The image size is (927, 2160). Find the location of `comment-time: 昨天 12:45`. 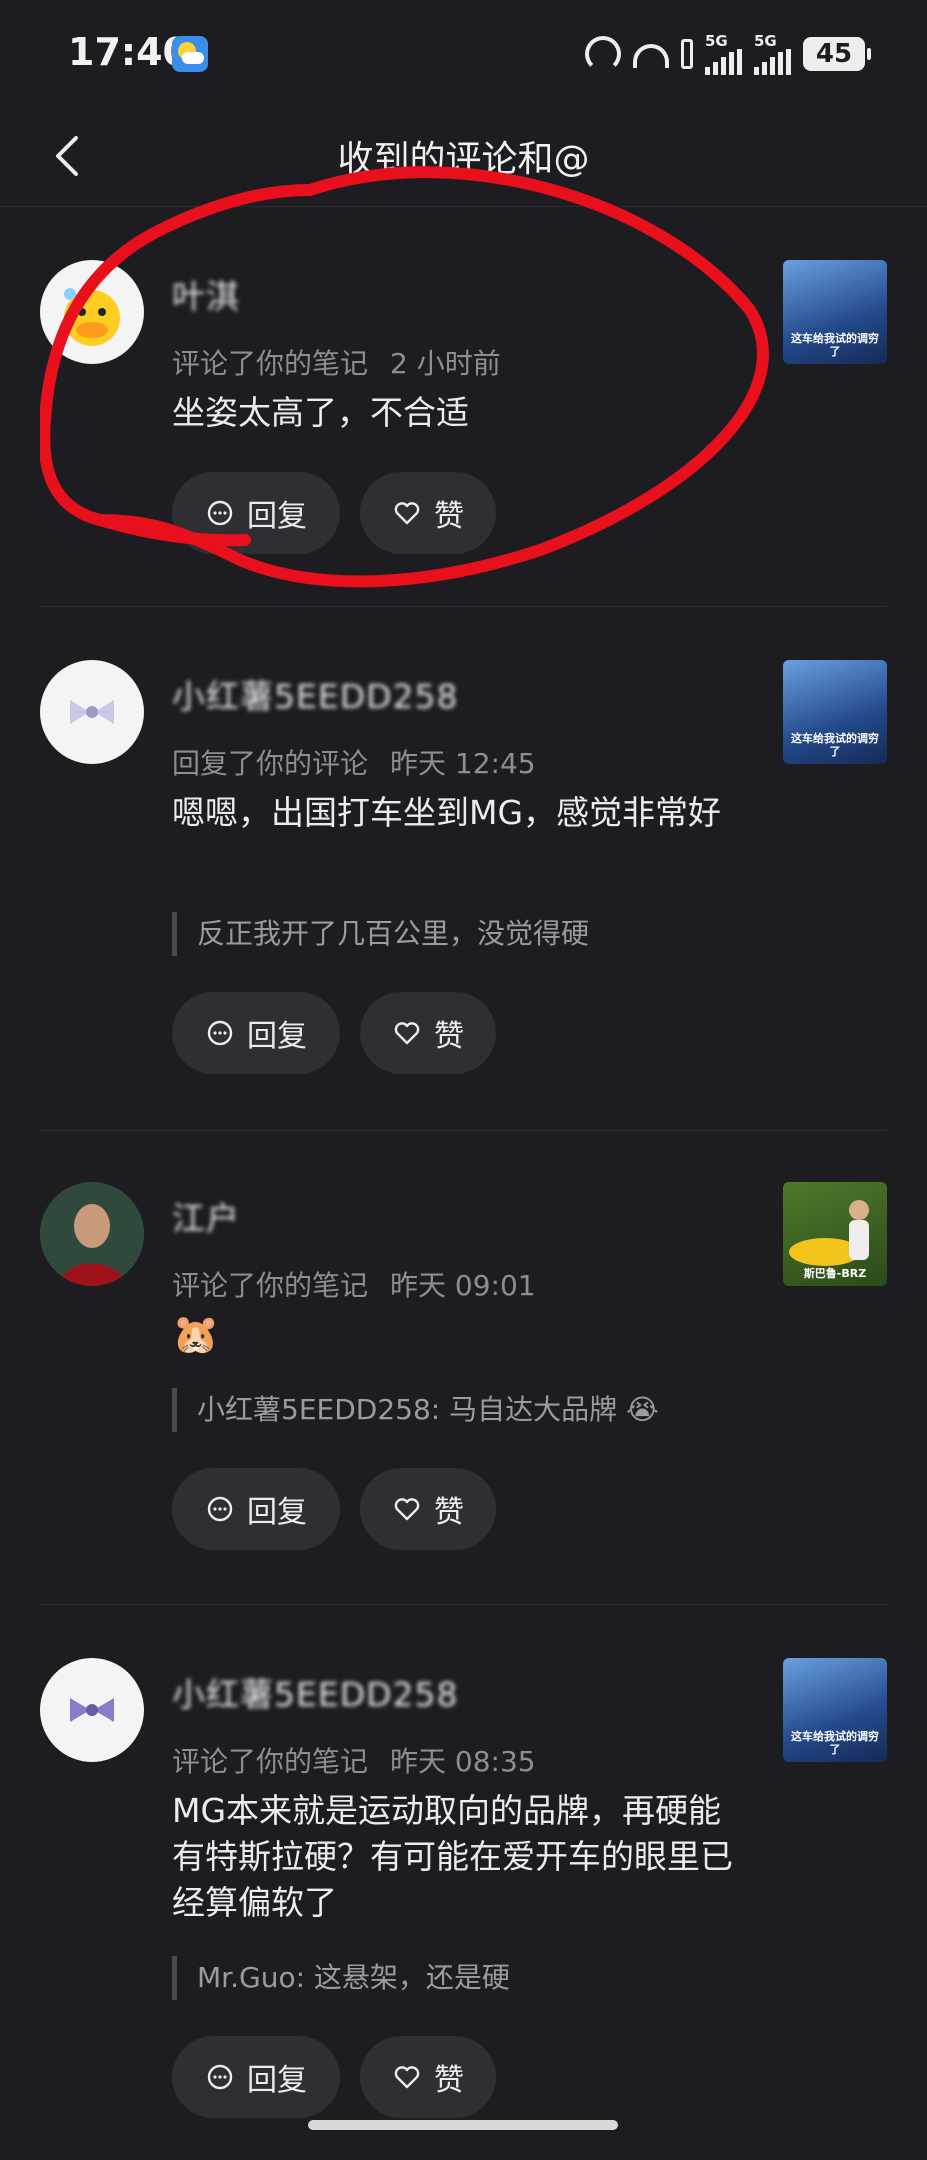

comment-time: 昨天 12:45 is located at coordinates (463, 763).